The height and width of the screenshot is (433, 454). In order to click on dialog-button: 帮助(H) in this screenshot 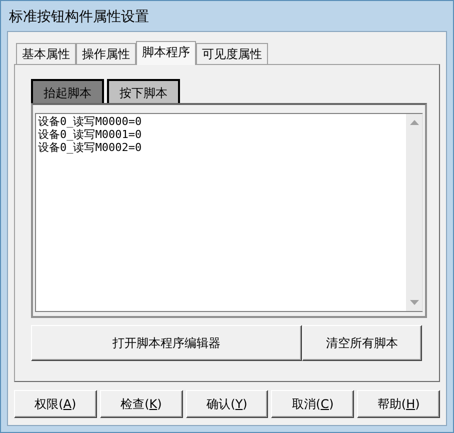, I will do `click(398, 404)`.